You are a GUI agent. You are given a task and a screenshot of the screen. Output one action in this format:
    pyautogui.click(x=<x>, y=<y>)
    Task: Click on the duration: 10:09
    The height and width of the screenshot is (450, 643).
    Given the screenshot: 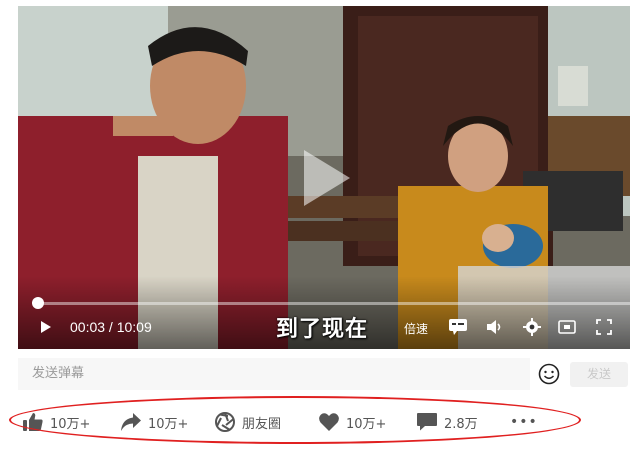 What is the action you would take?
    pyautogui.click(x=134, y=327)
    